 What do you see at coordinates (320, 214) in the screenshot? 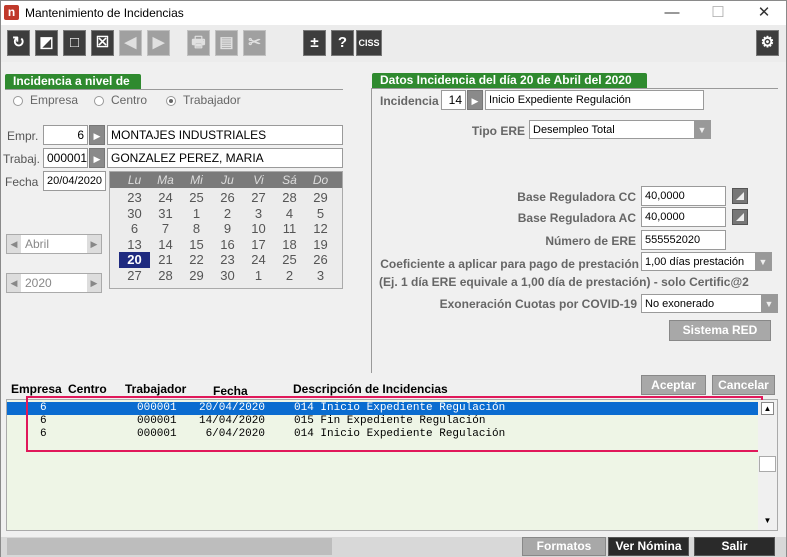
I see `calendar-day: 5` at bounding box center [320, 214].